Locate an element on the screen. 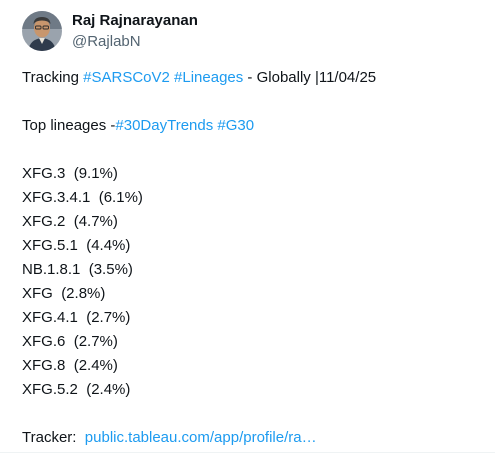 This screenshot has height=454, width=495. lineage-share: (4.7%) is located at coordinates (95, 221).